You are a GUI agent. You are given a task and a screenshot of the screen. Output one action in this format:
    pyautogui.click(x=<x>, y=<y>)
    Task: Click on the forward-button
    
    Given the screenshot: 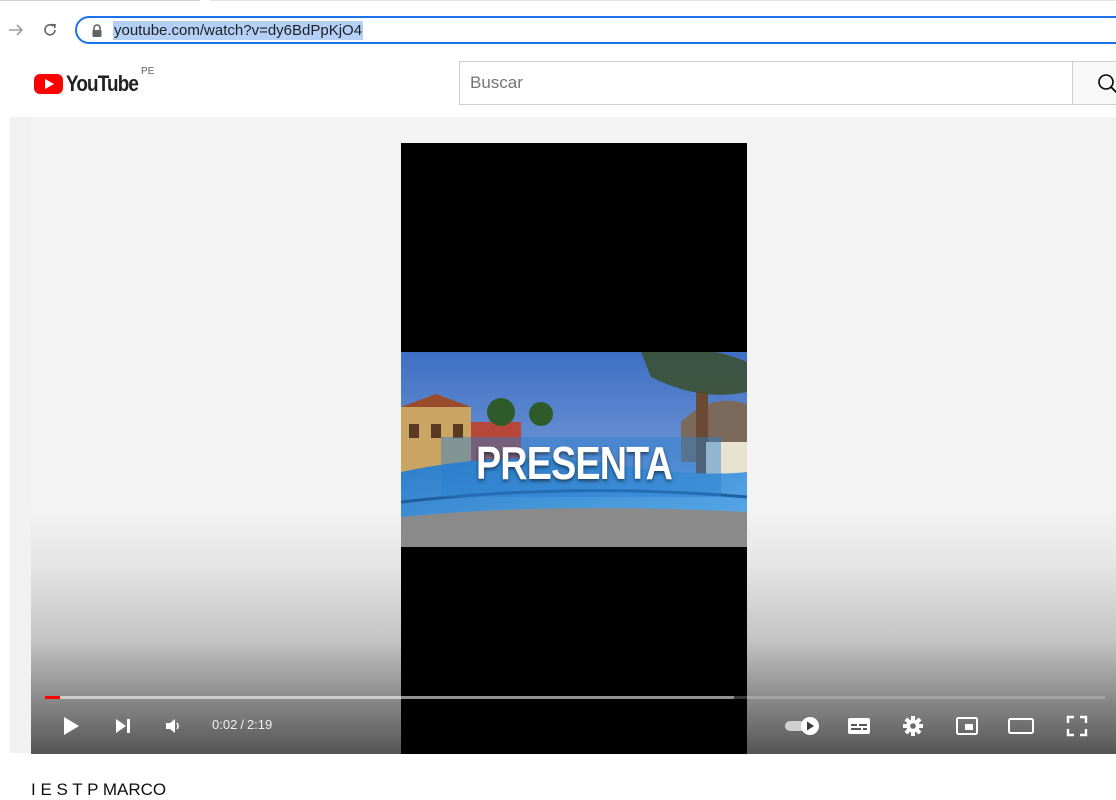 What is the action you would take?
    pyautogui.click(x=16, y=30)
    